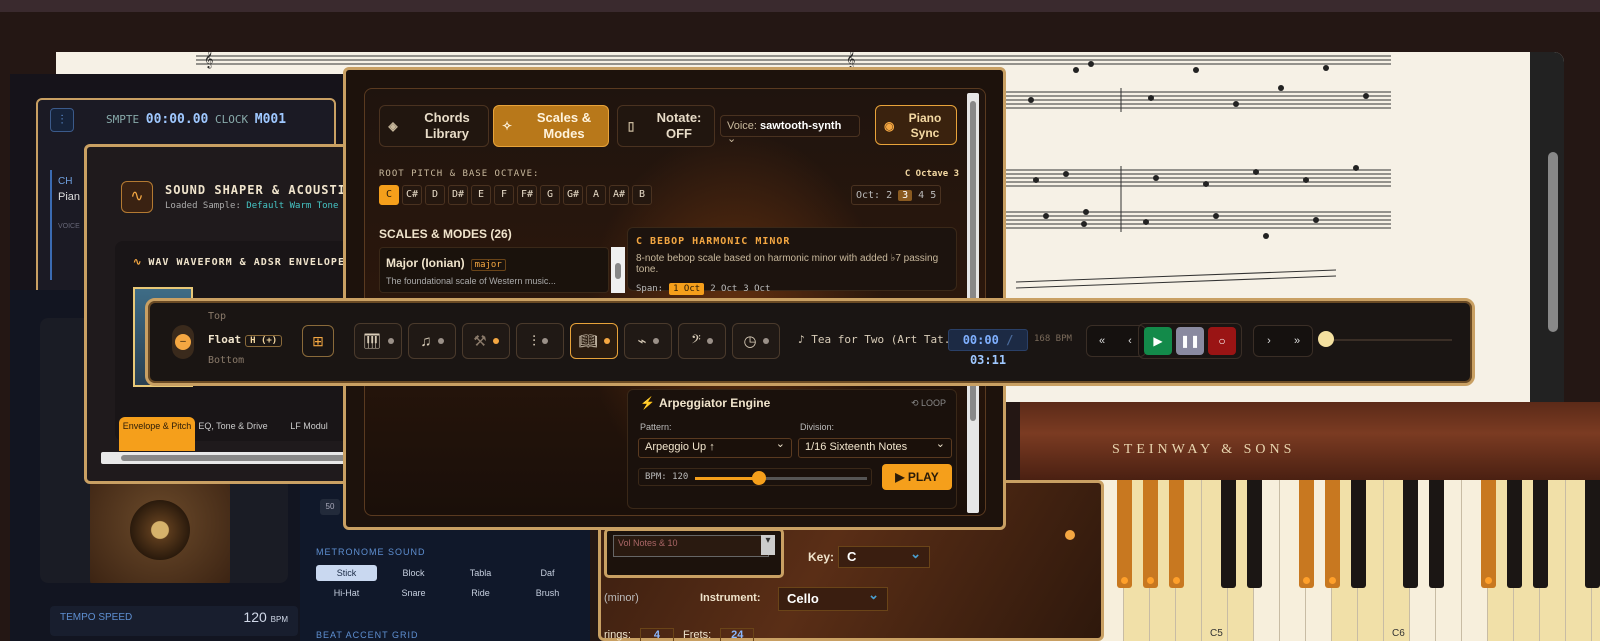 The height and width of the screenshot is (641, 1600). I want to click on loaded-sample: Loaded Sample: Default Warm Tone Sa, so click(260, 206).